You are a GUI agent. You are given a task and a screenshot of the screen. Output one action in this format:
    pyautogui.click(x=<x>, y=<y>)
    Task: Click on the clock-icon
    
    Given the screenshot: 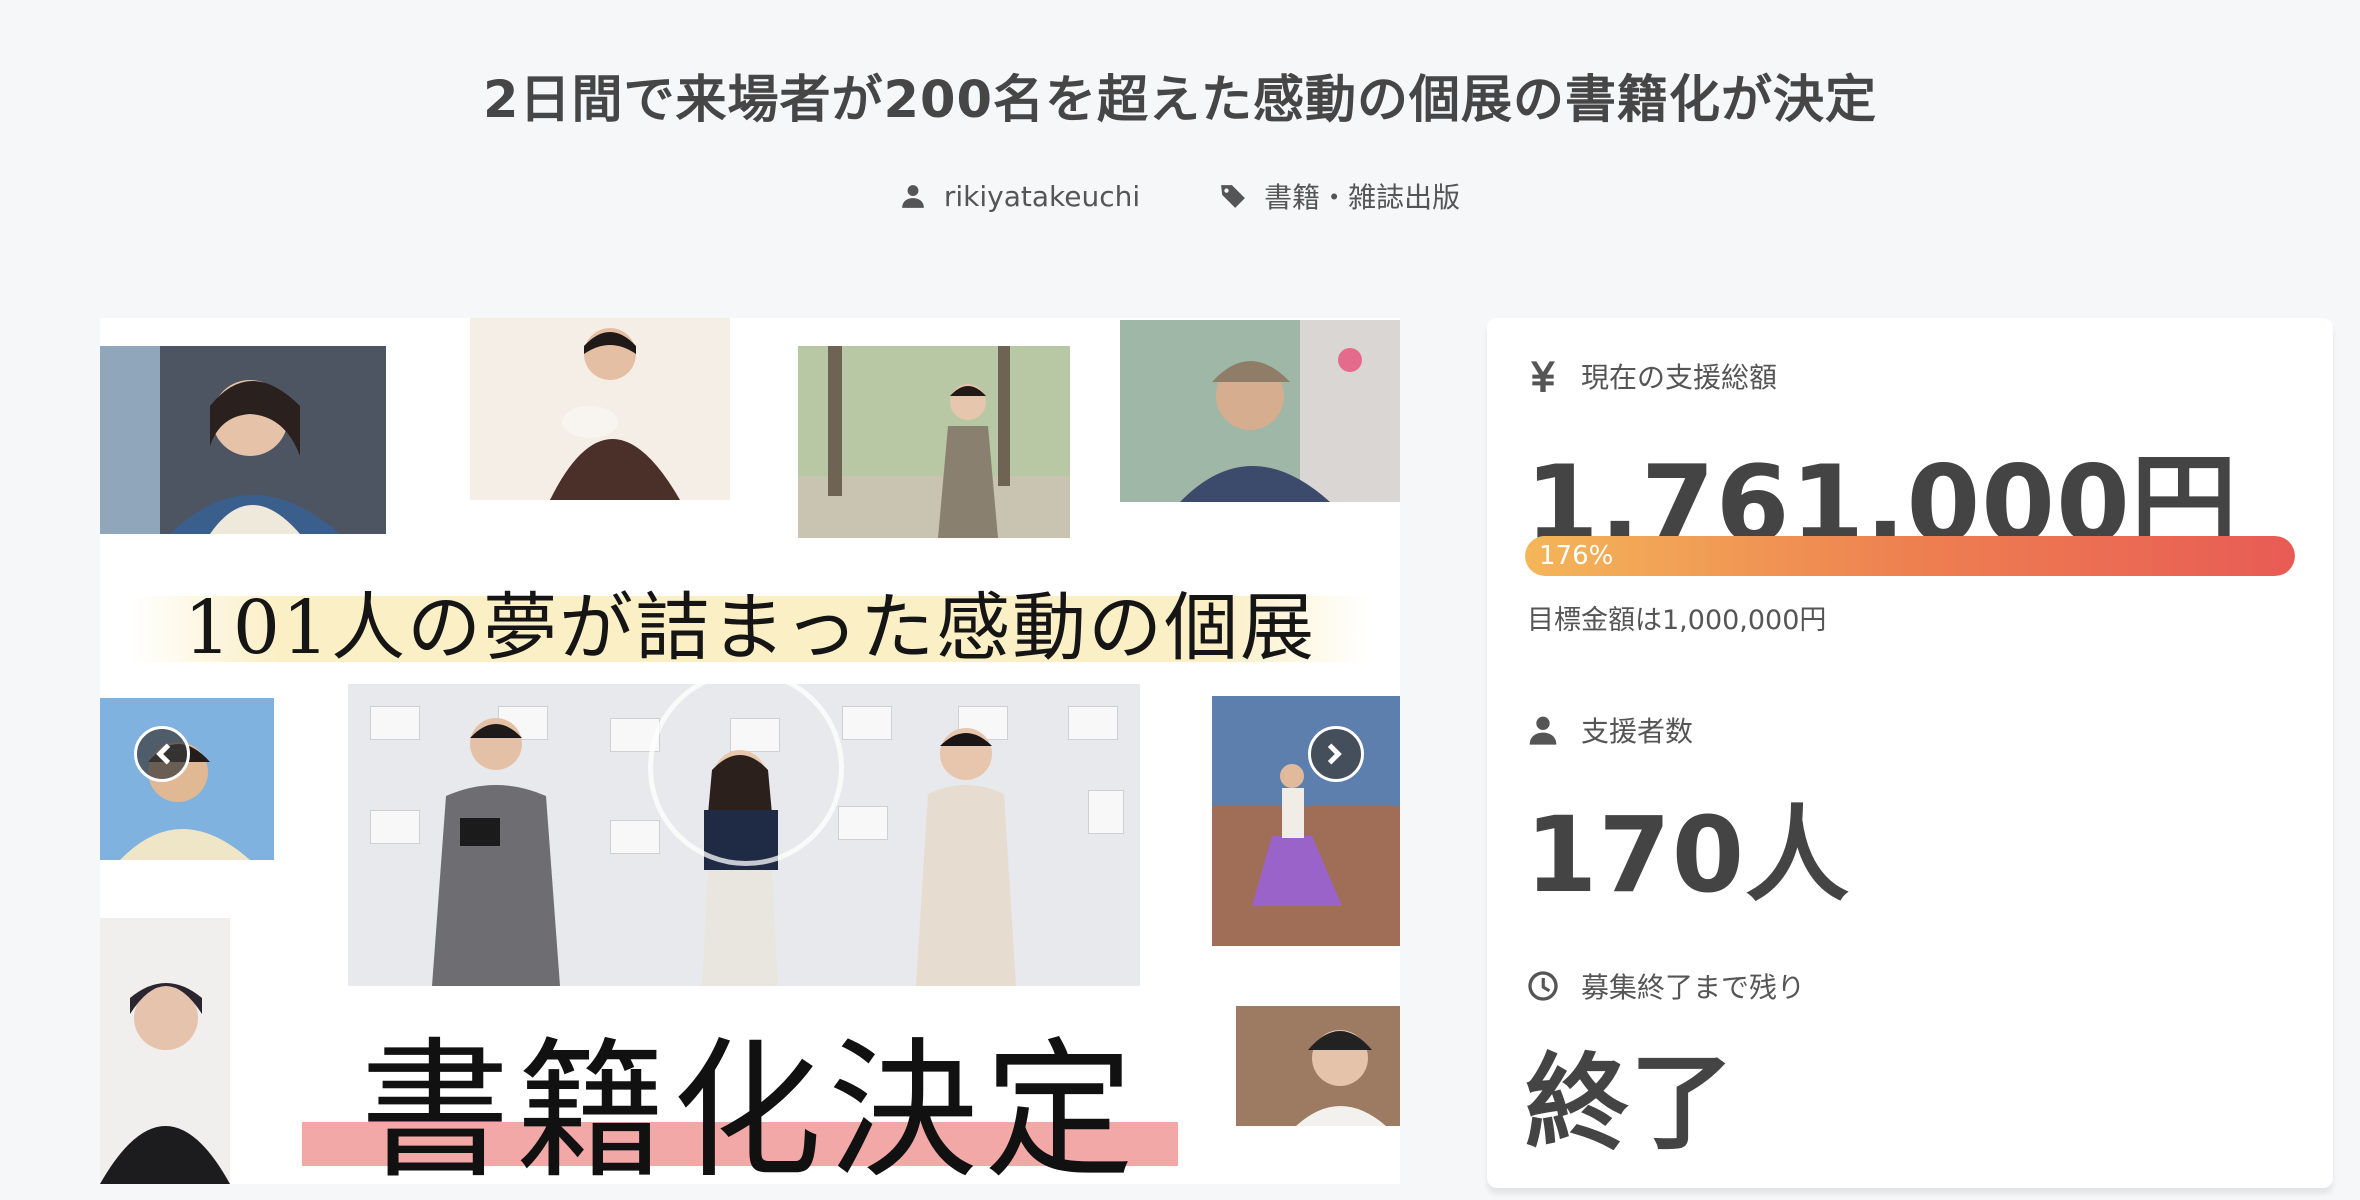 What is the action you would take?
    pyautogui.click(x=1543, y=986)
    